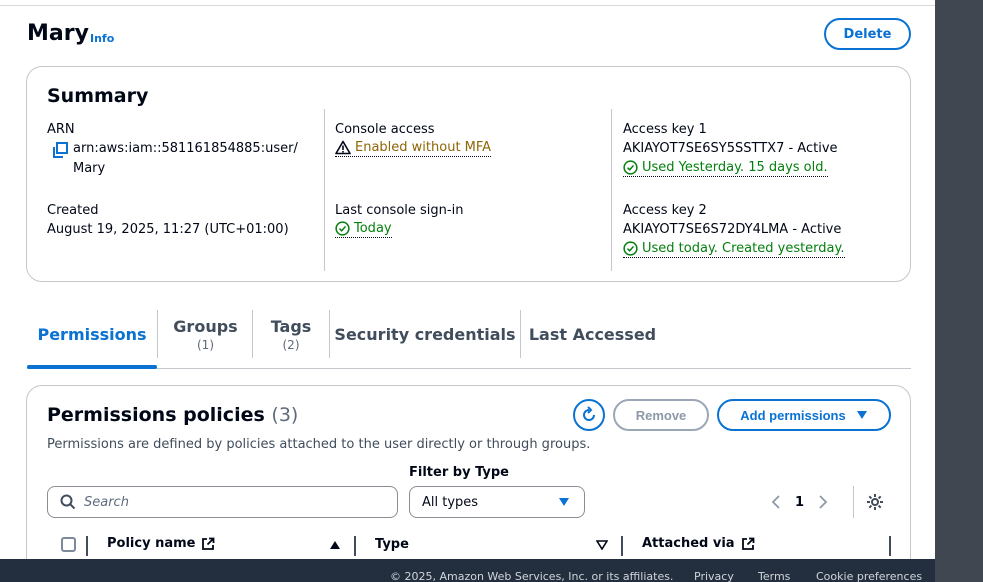 Image resolution: width=983 pixels, height=582 pixels. What do you see at coordinates (875, 502) in the screenshot?
I see `gear-icon` at bounding box center [875, 502].